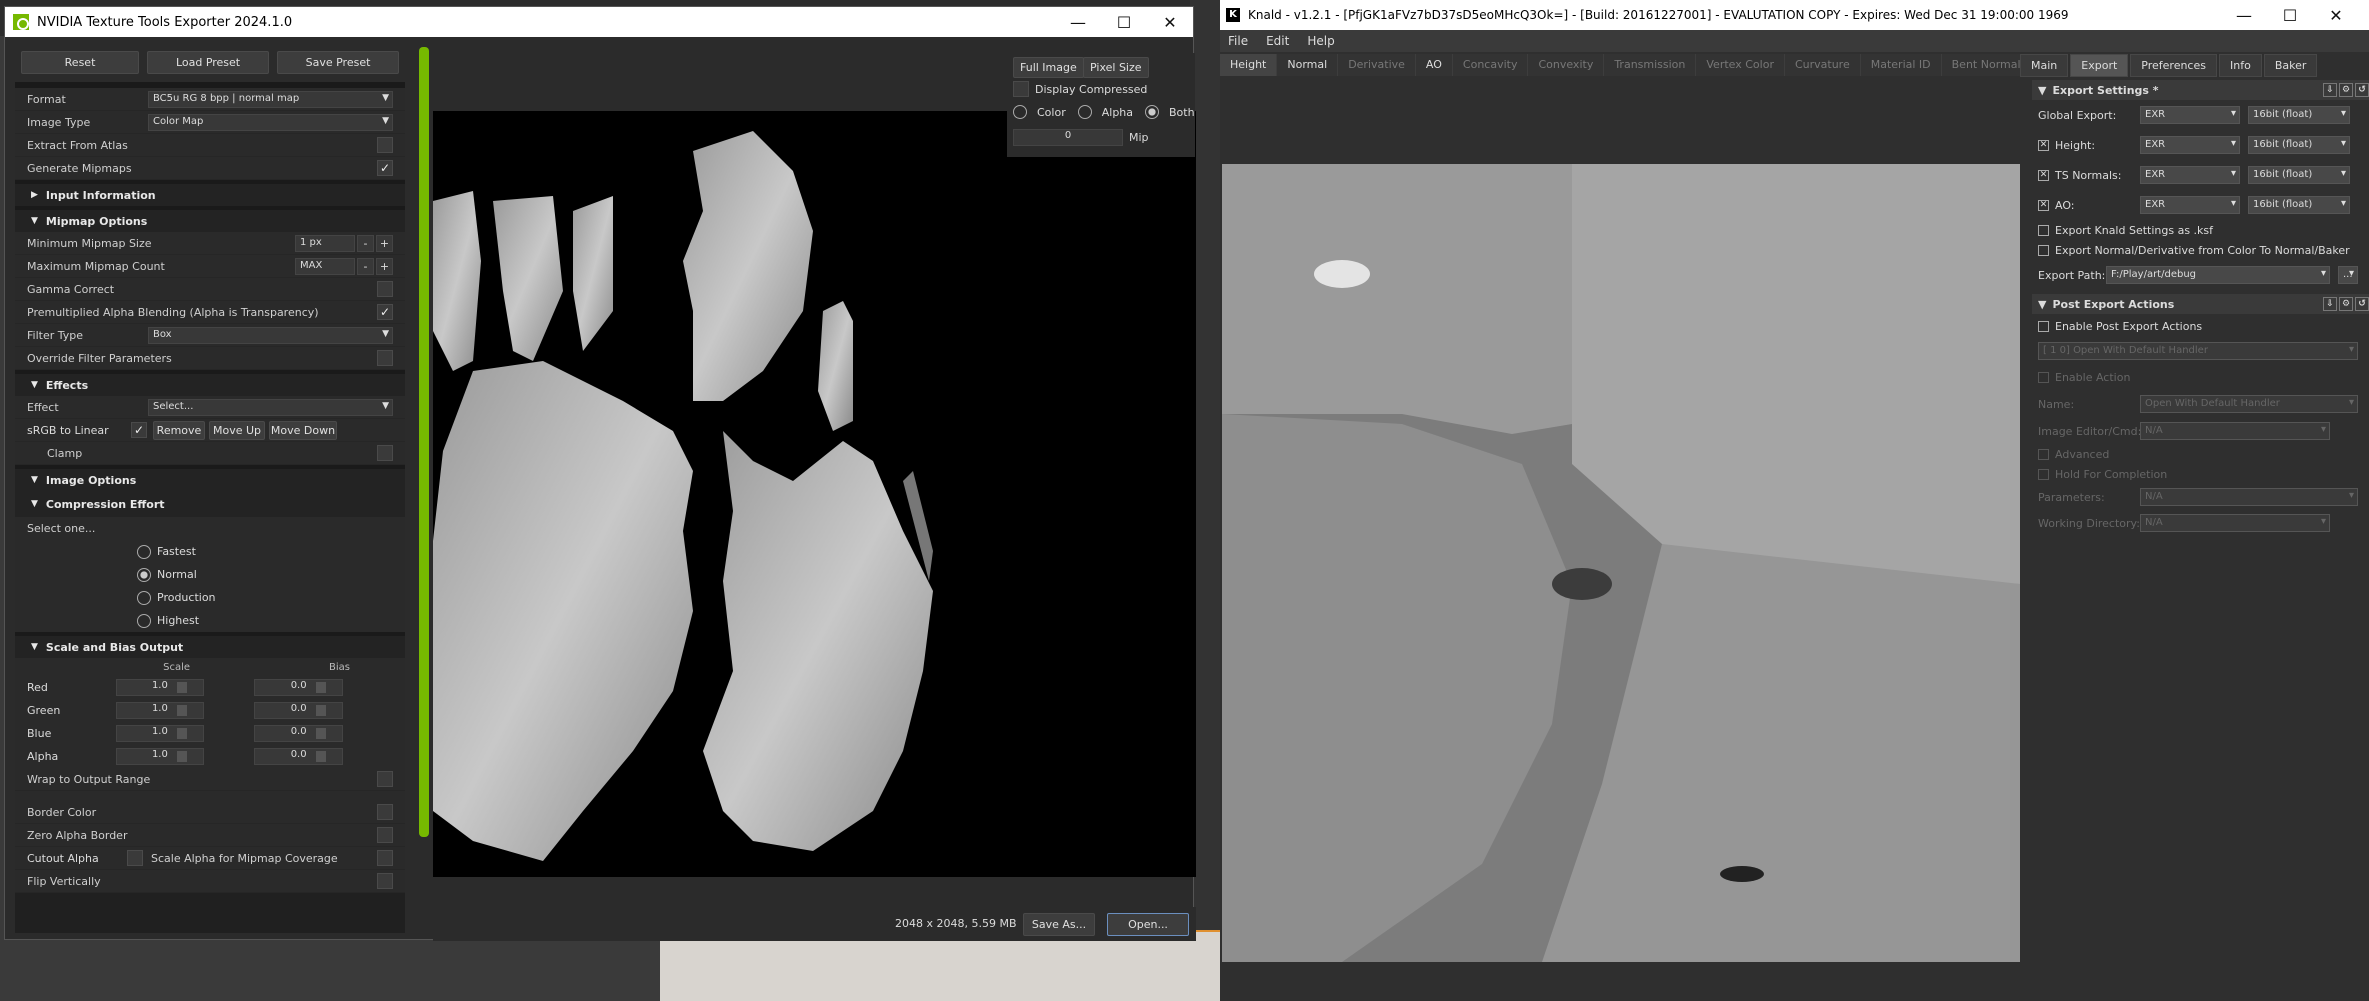 The width and height of the screenshot is (2369, 1001). I want to click on height-bit: 16bit (float), so click(2299, 145).